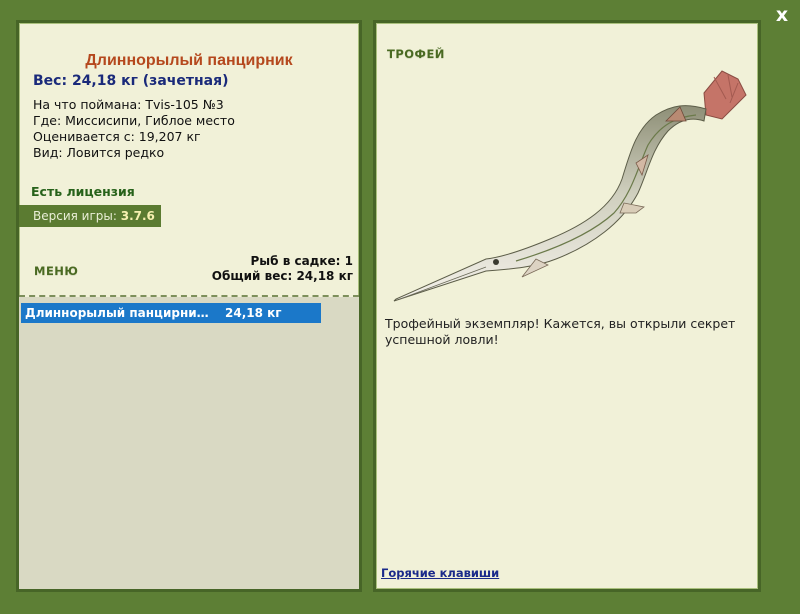 The width and height of the screenshot is (800, 614). What do you see at coordinates (253, 313) in the screenshot?
I see `catch-item-weight: 24,18 кг` at bounding box center [253, 313].